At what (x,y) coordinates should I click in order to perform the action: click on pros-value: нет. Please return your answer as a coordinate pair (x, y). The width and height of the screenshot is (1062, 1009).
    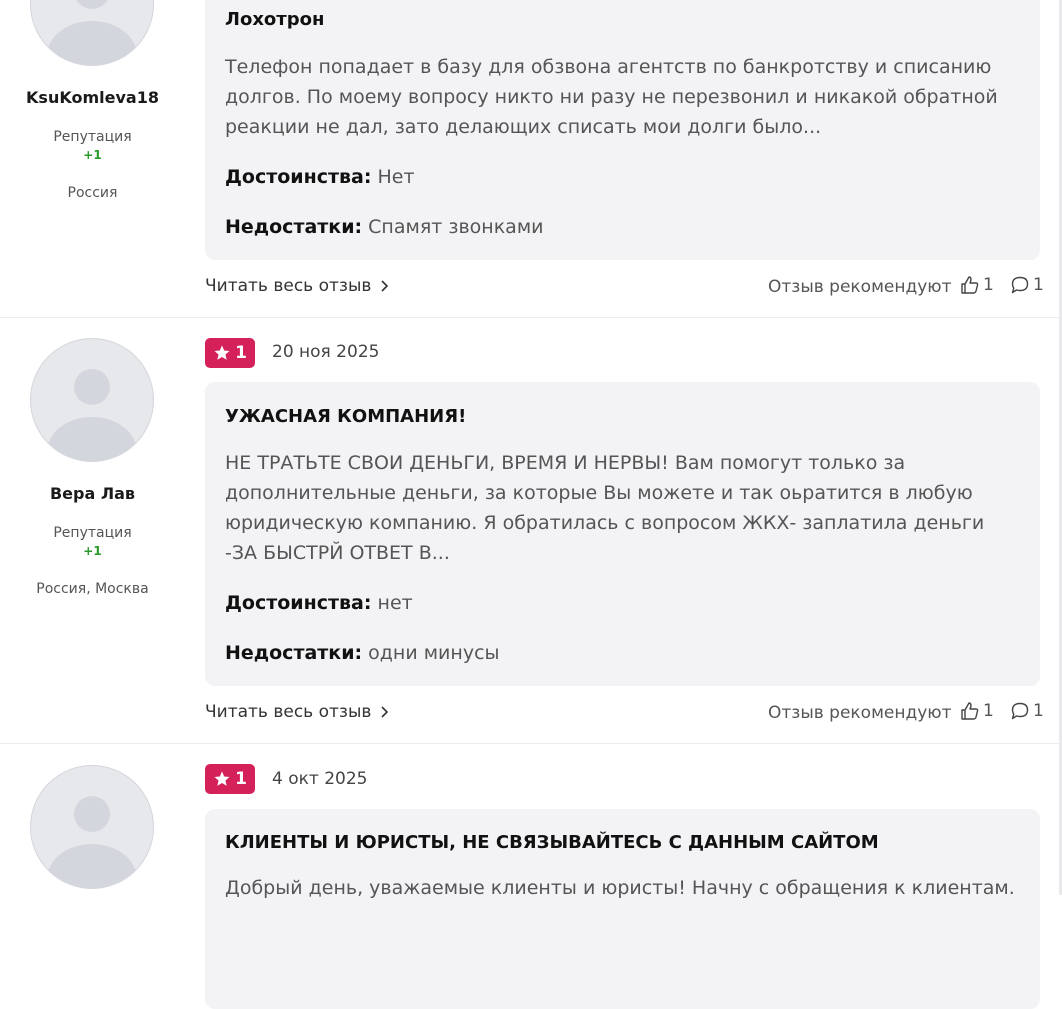
    Looking at the image, I should click on (395, 603).